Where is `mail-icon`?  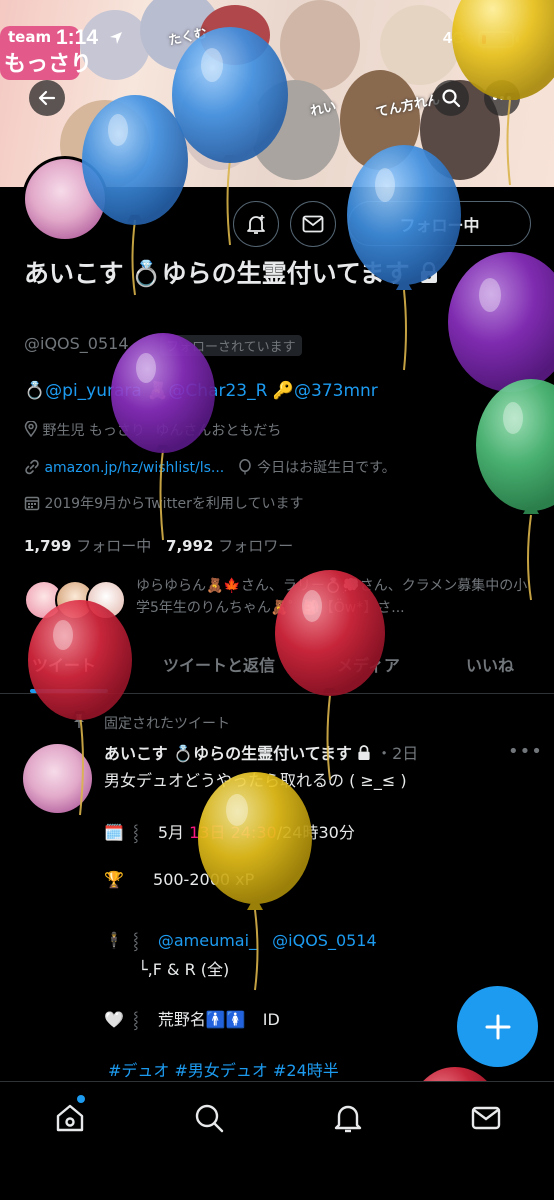
mail-icon is located at coordinates (313, 224).